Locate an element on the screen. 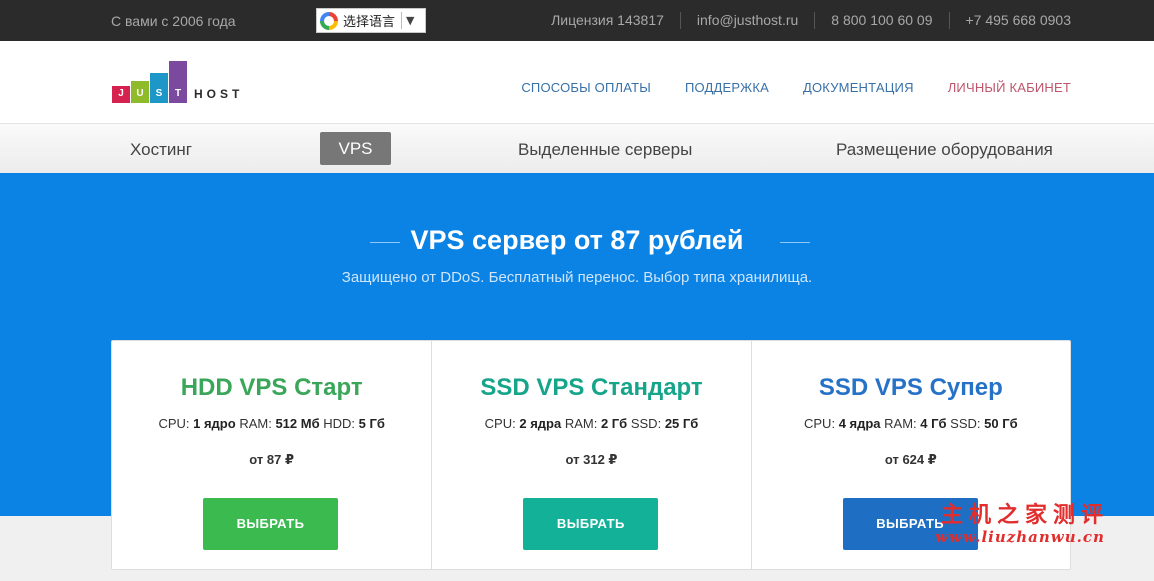 The width and height of the screenshot is (1154, 581). chevron-down-icon: ▼ is located at coordinates (410, 20).